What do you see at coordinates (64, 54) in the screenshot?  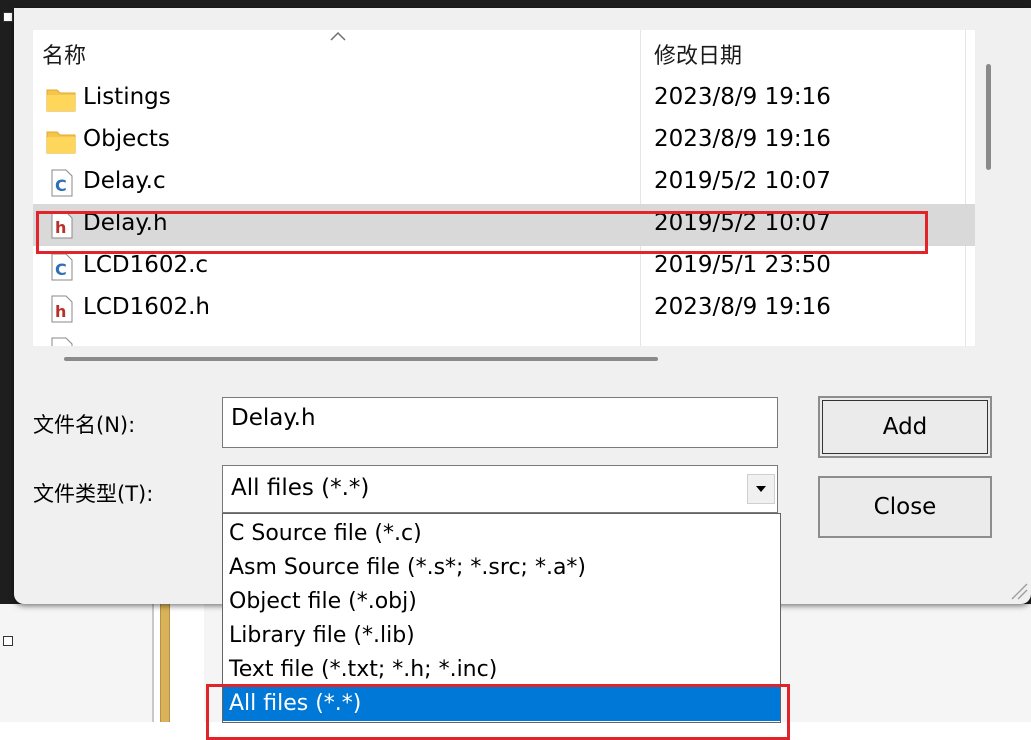 I see `column-header-name: 名称` at bounding box center [64, 54].